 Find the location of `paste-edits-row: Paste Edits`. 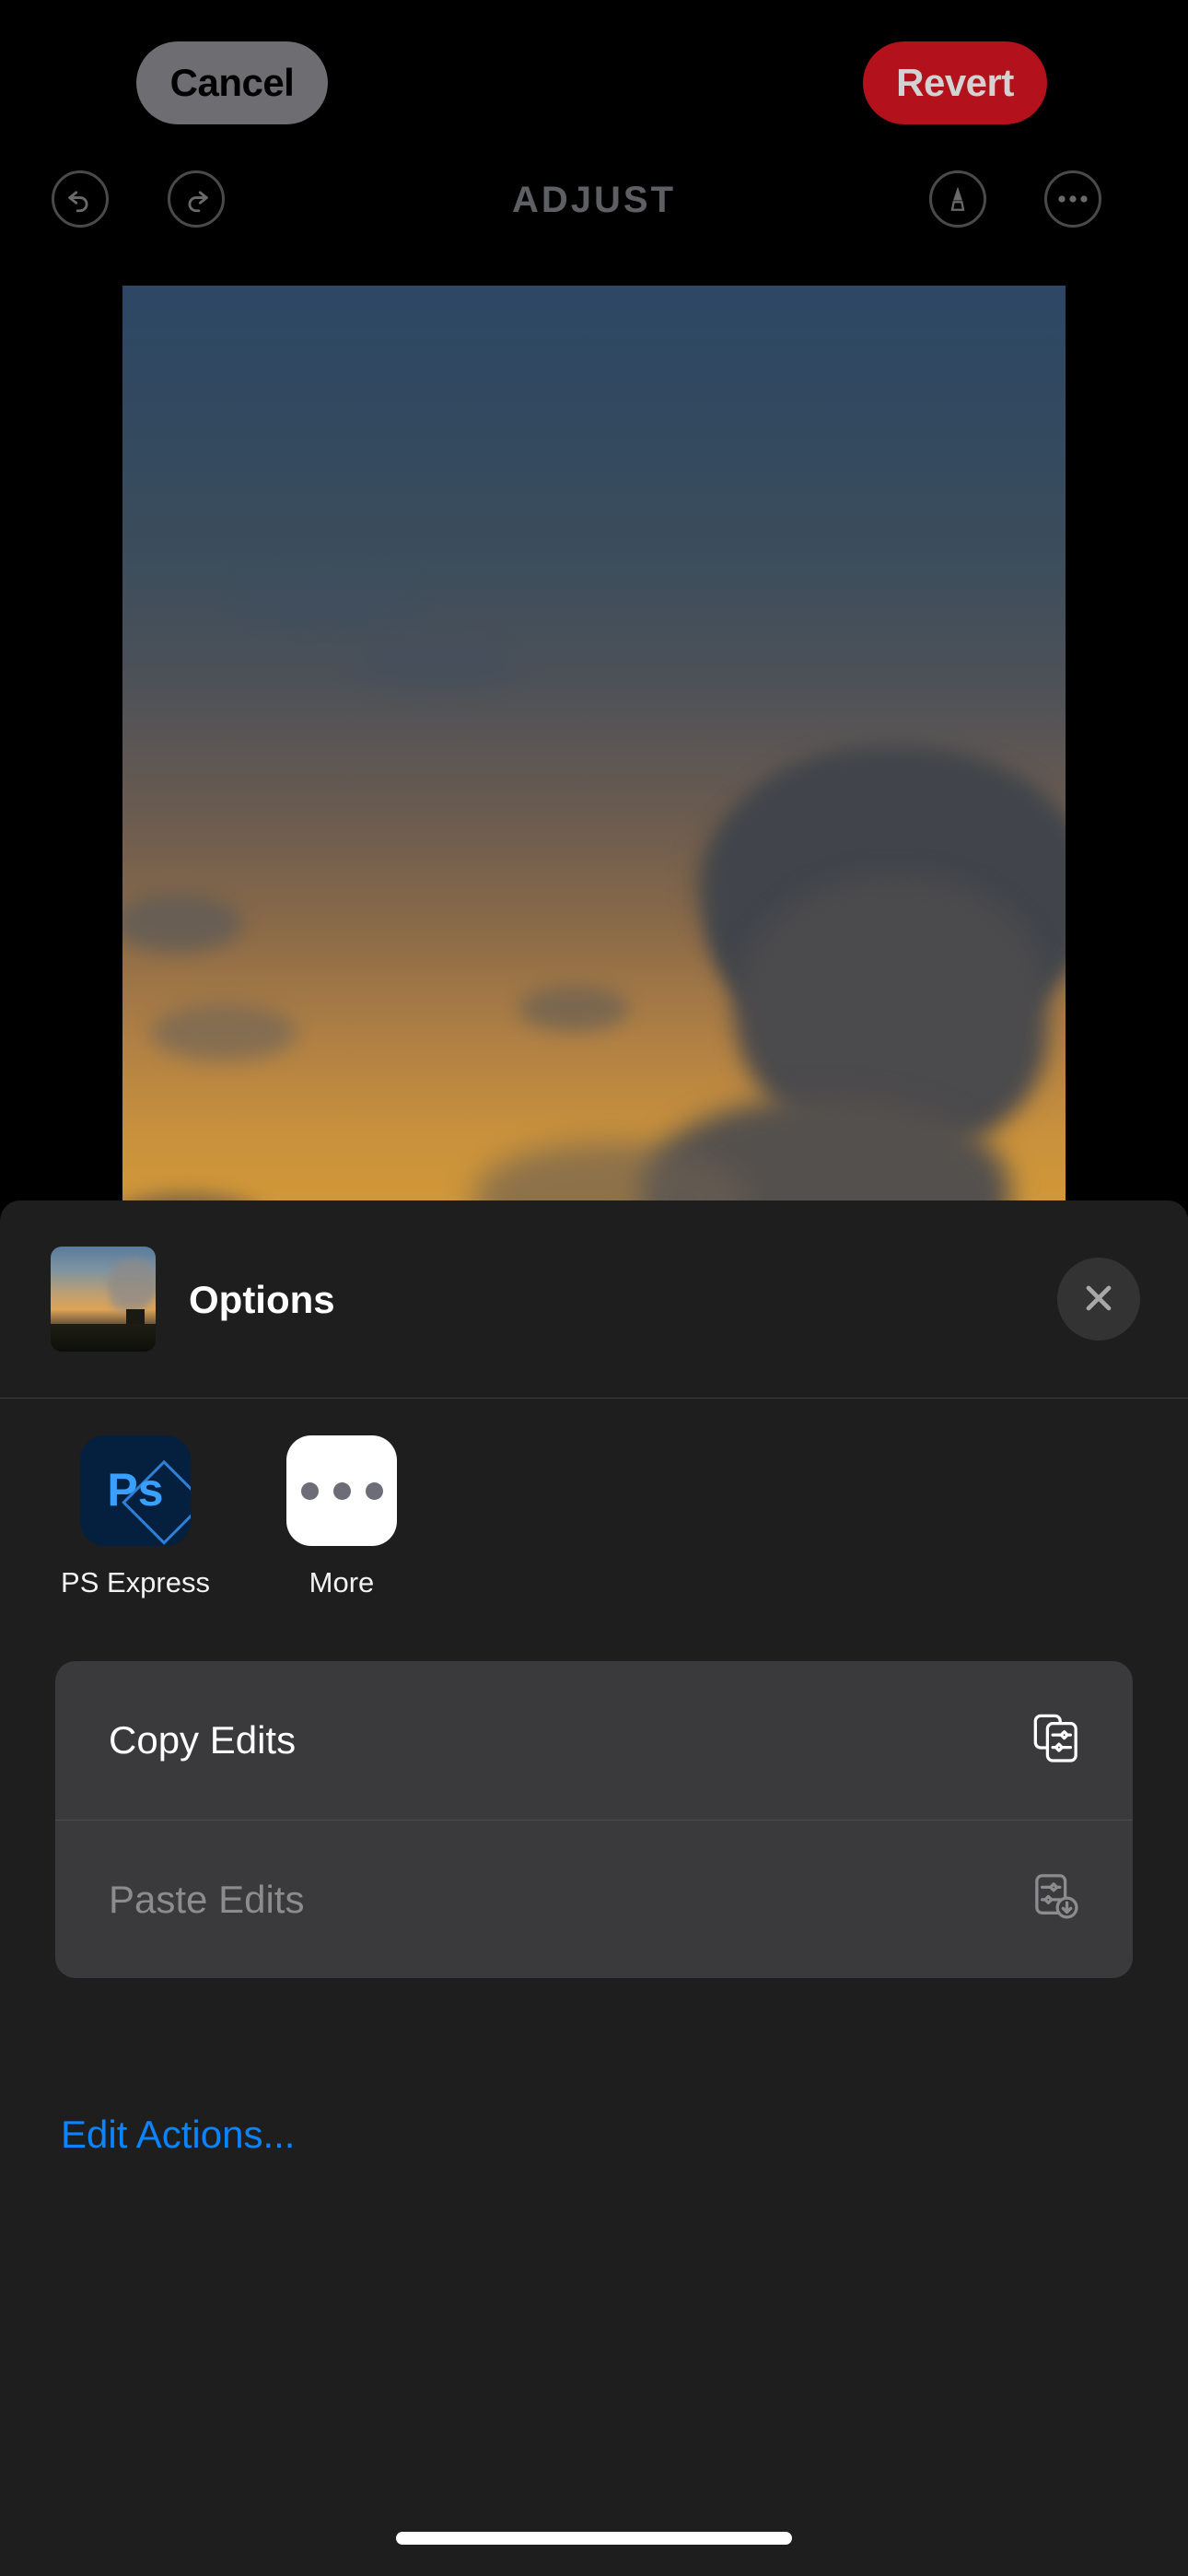

paste-edits-row: Paste Edits is located at coordinates (594, 1899).